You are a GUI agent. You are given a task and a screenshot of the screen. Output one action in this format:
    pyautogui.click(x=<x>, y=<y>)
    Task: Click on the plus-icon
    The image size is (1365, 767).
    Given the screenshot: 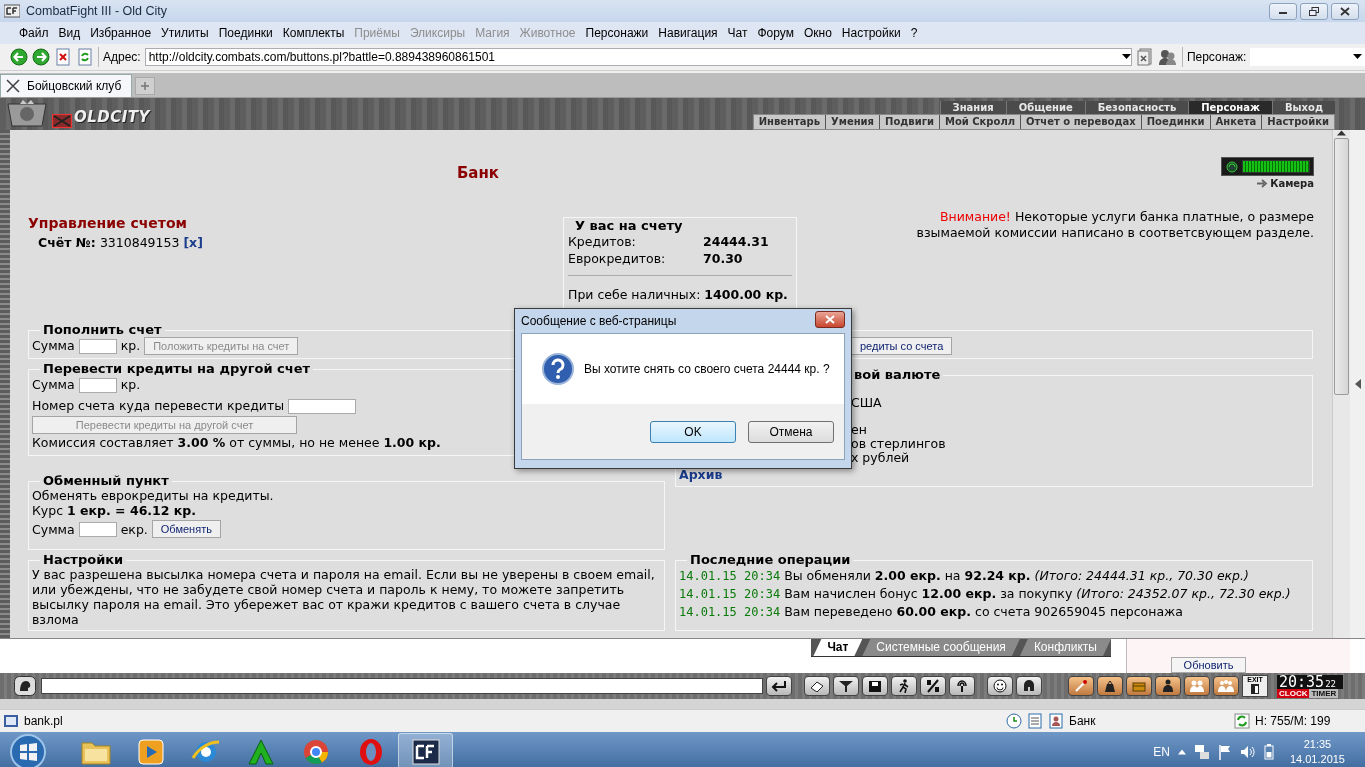 What is the action you would take?
    pyautogui.click(x=145, y=86)
    